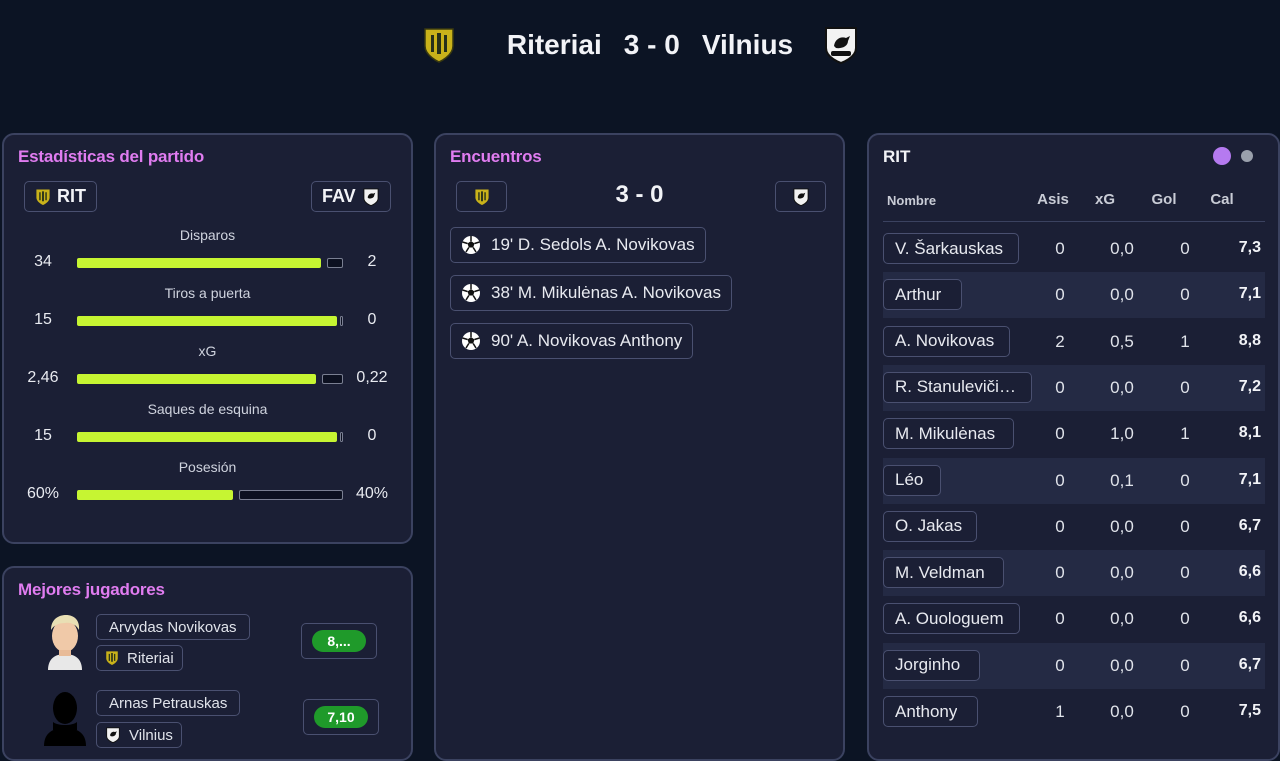  Describe the element at coordinates (1185, 341) in the screenshot. I see `cell-goals: 1` at that location.